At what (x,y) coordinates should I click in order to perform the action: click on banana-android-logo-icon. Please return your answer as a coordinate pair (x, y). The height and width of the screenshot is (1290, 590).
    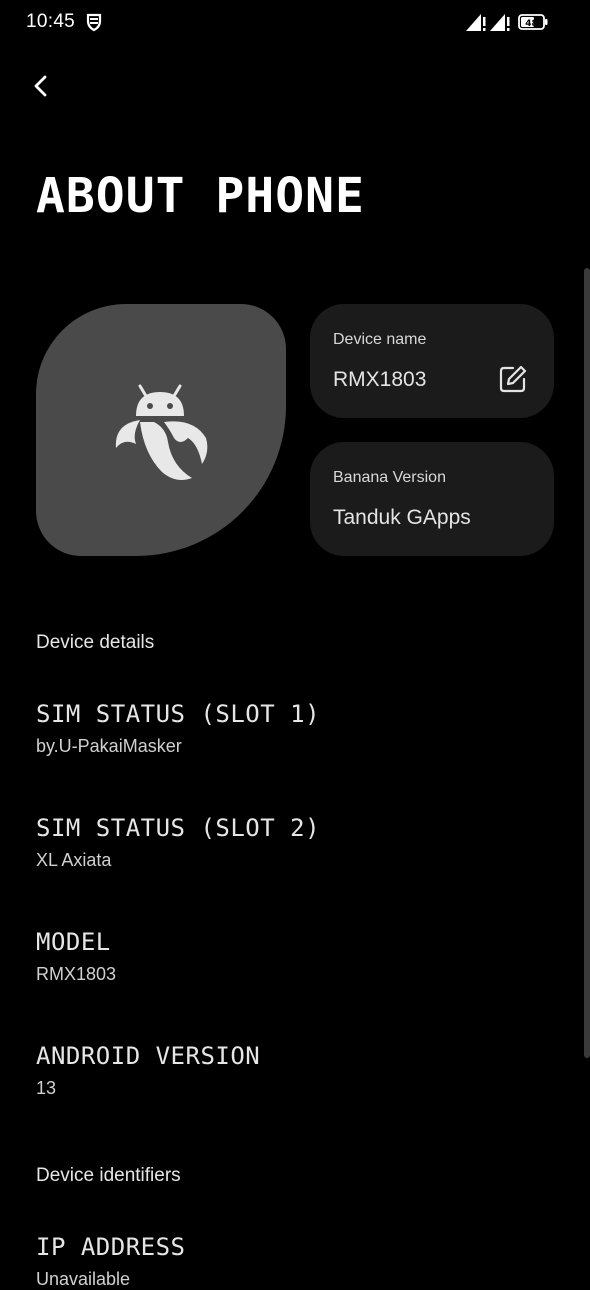
    Looking at the image, I should click on (161, 432).